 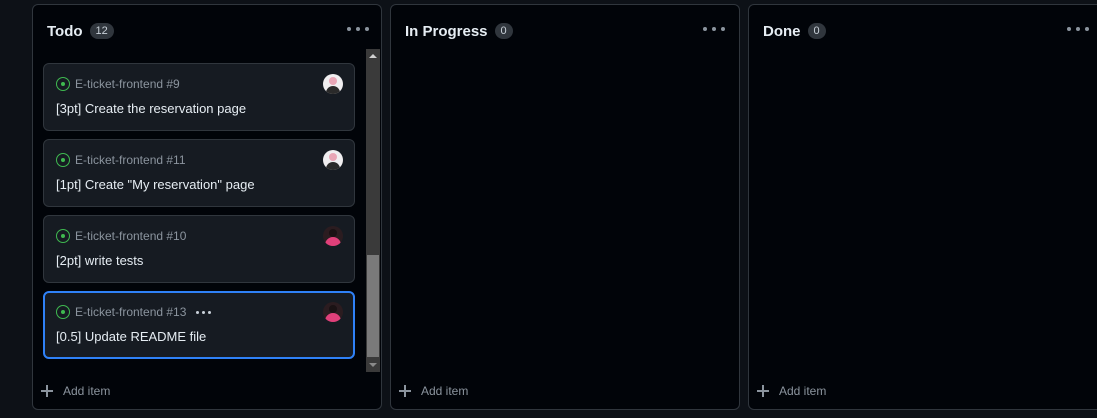 I want to click on card-menu-icon, so click(x=204, y=312).